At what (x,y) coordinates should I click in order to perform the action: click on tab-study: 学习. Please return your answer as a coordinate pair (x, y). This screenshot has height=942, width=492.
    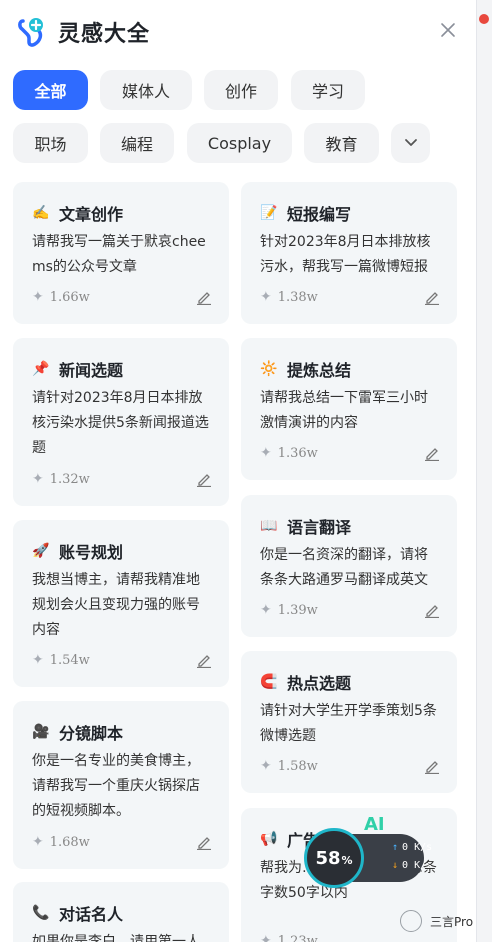
    Looking at the image, I should click on (328, 90).